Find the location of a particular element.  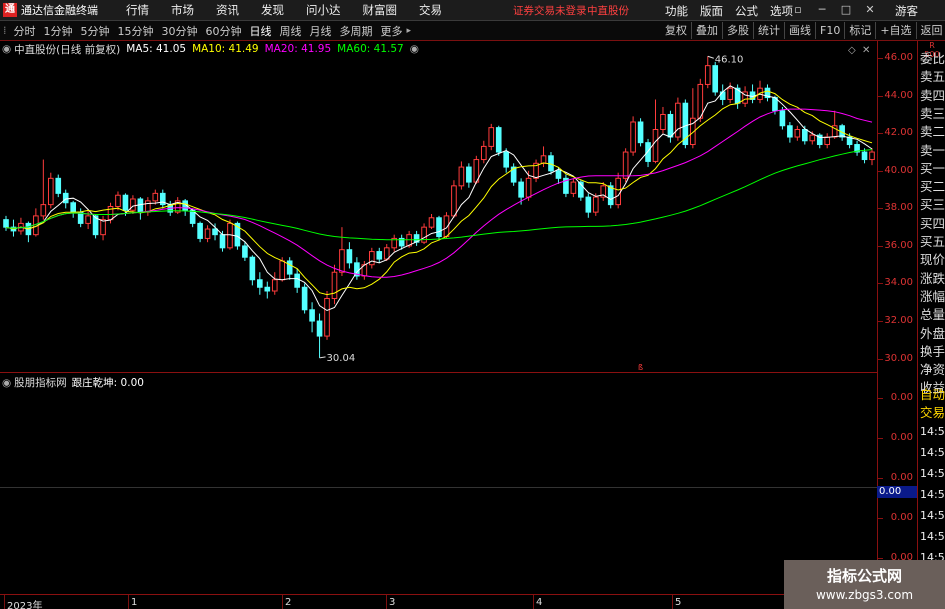

indicator-settings-icon: ◉ is located at coordinates (6, 383).